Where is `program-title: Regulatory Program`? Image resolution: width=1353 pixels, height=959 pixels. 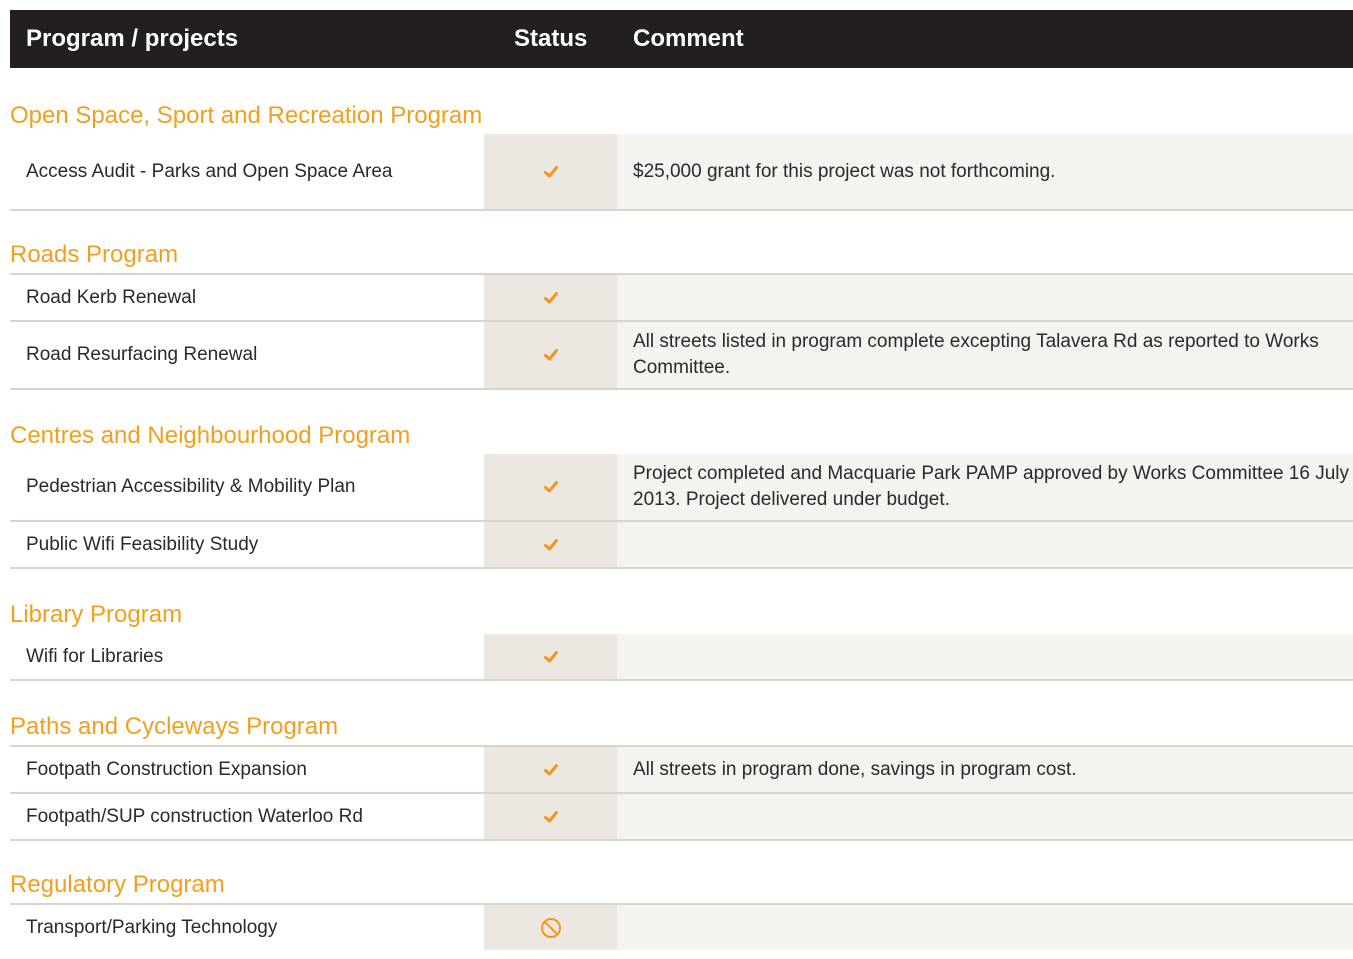 program-title: Regulatory Program is located at coordinates (117, 884).